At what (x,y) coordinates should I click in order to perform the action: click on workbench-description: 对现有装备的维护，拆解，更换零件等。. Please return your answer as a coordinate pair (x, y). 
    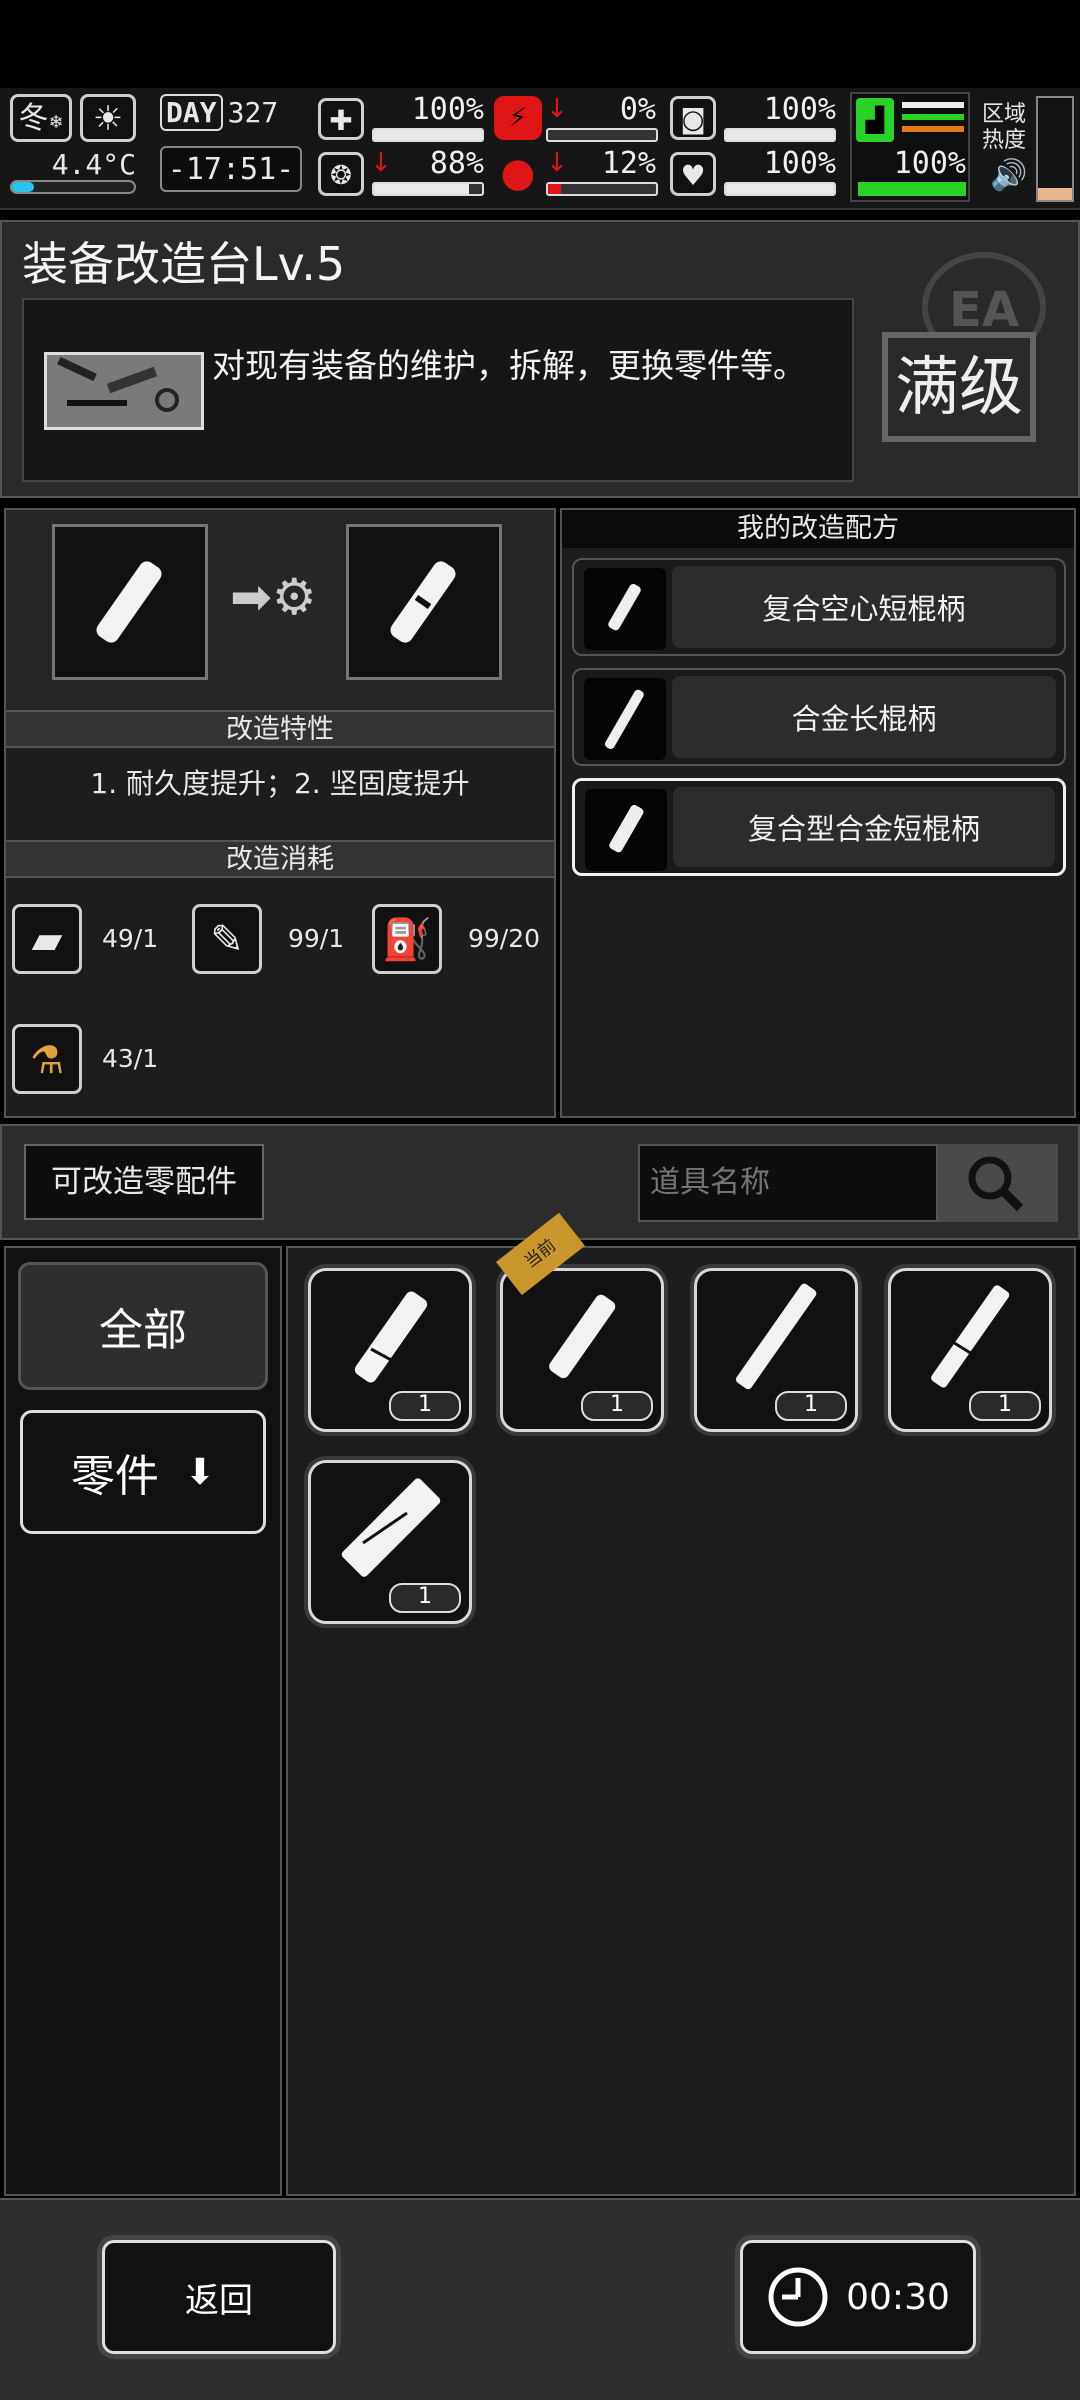
    Looking at the image, I should click on (509, 365).